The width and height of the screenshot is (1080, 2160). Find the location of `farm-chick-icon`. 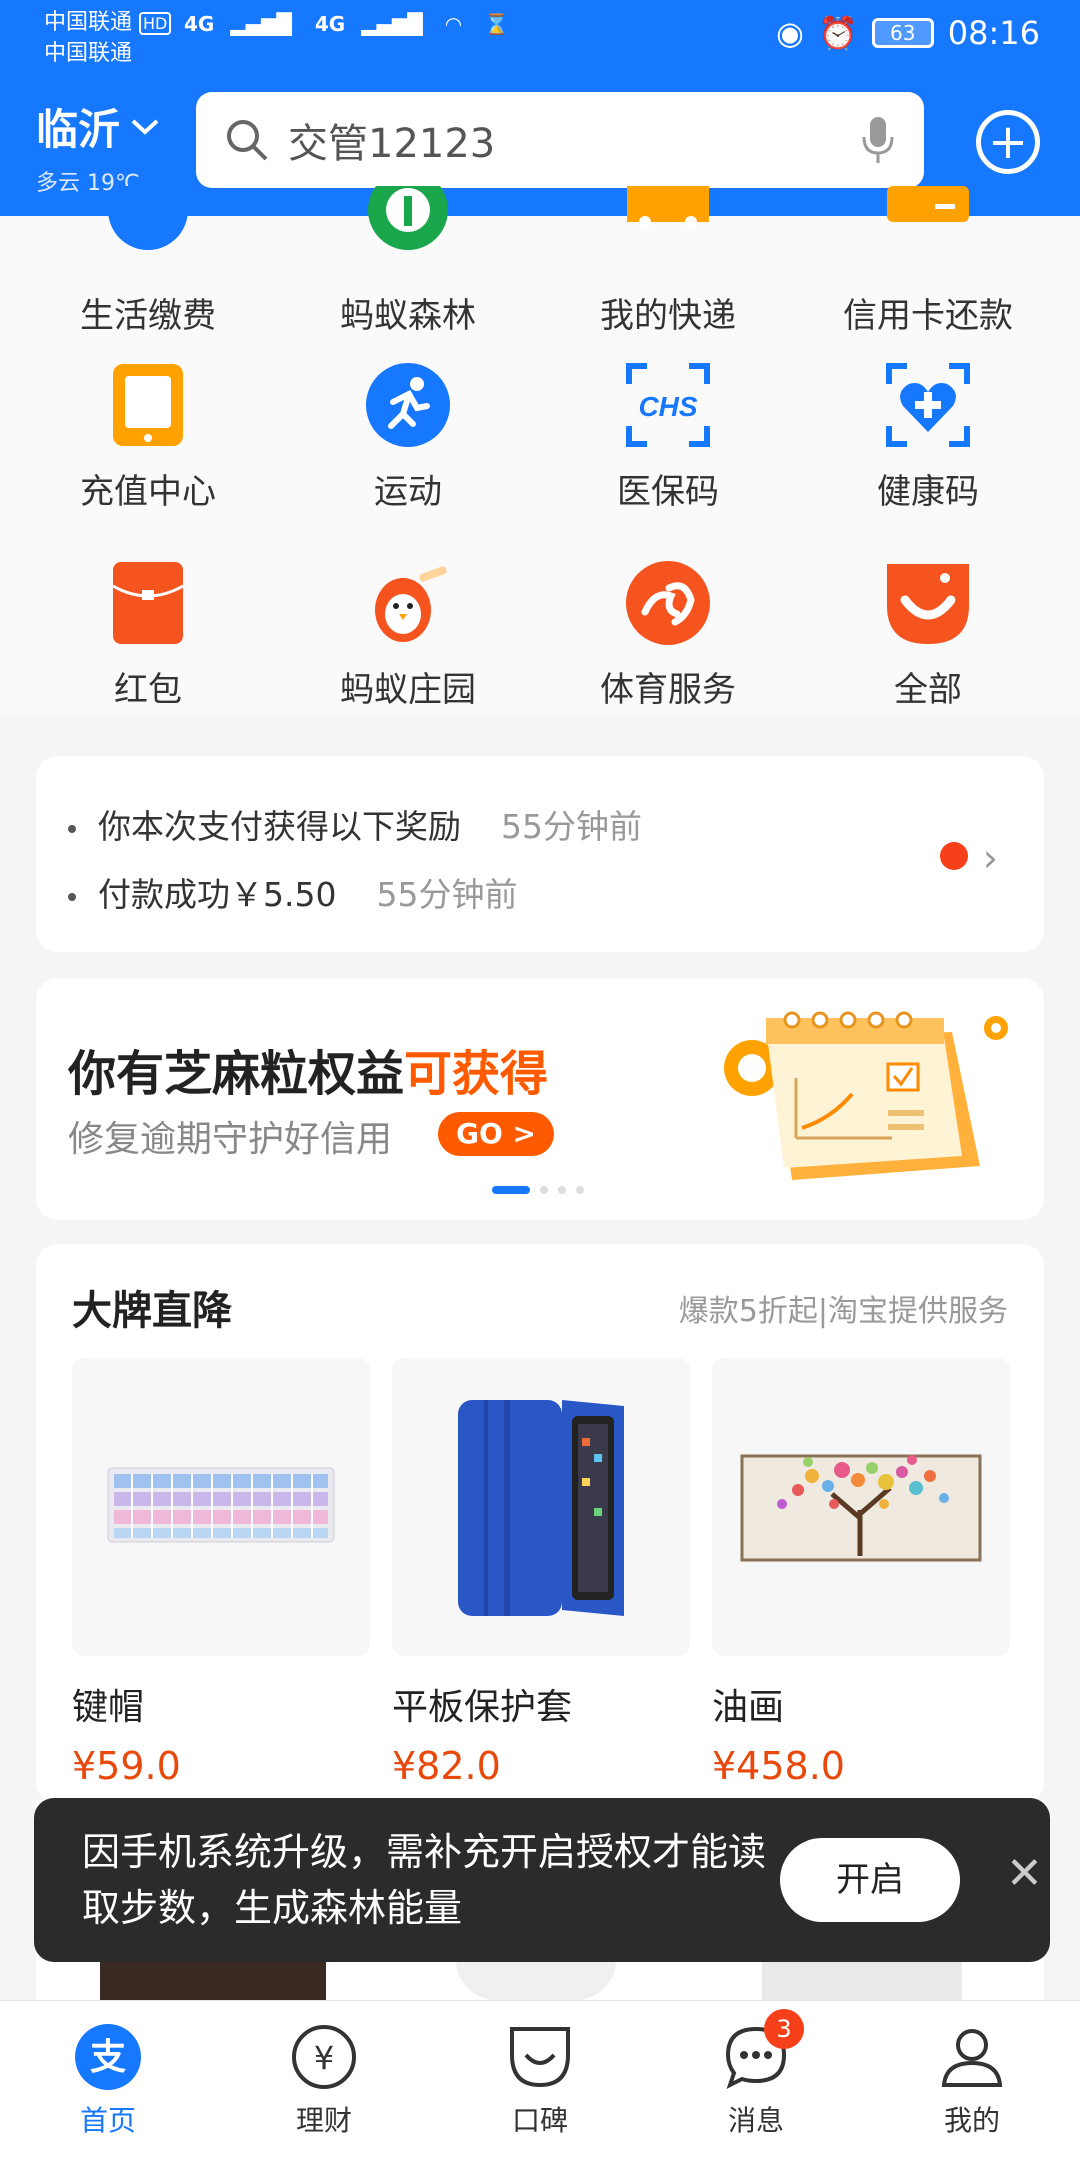

farm-chick-icon is located at coordinates (408, 603).